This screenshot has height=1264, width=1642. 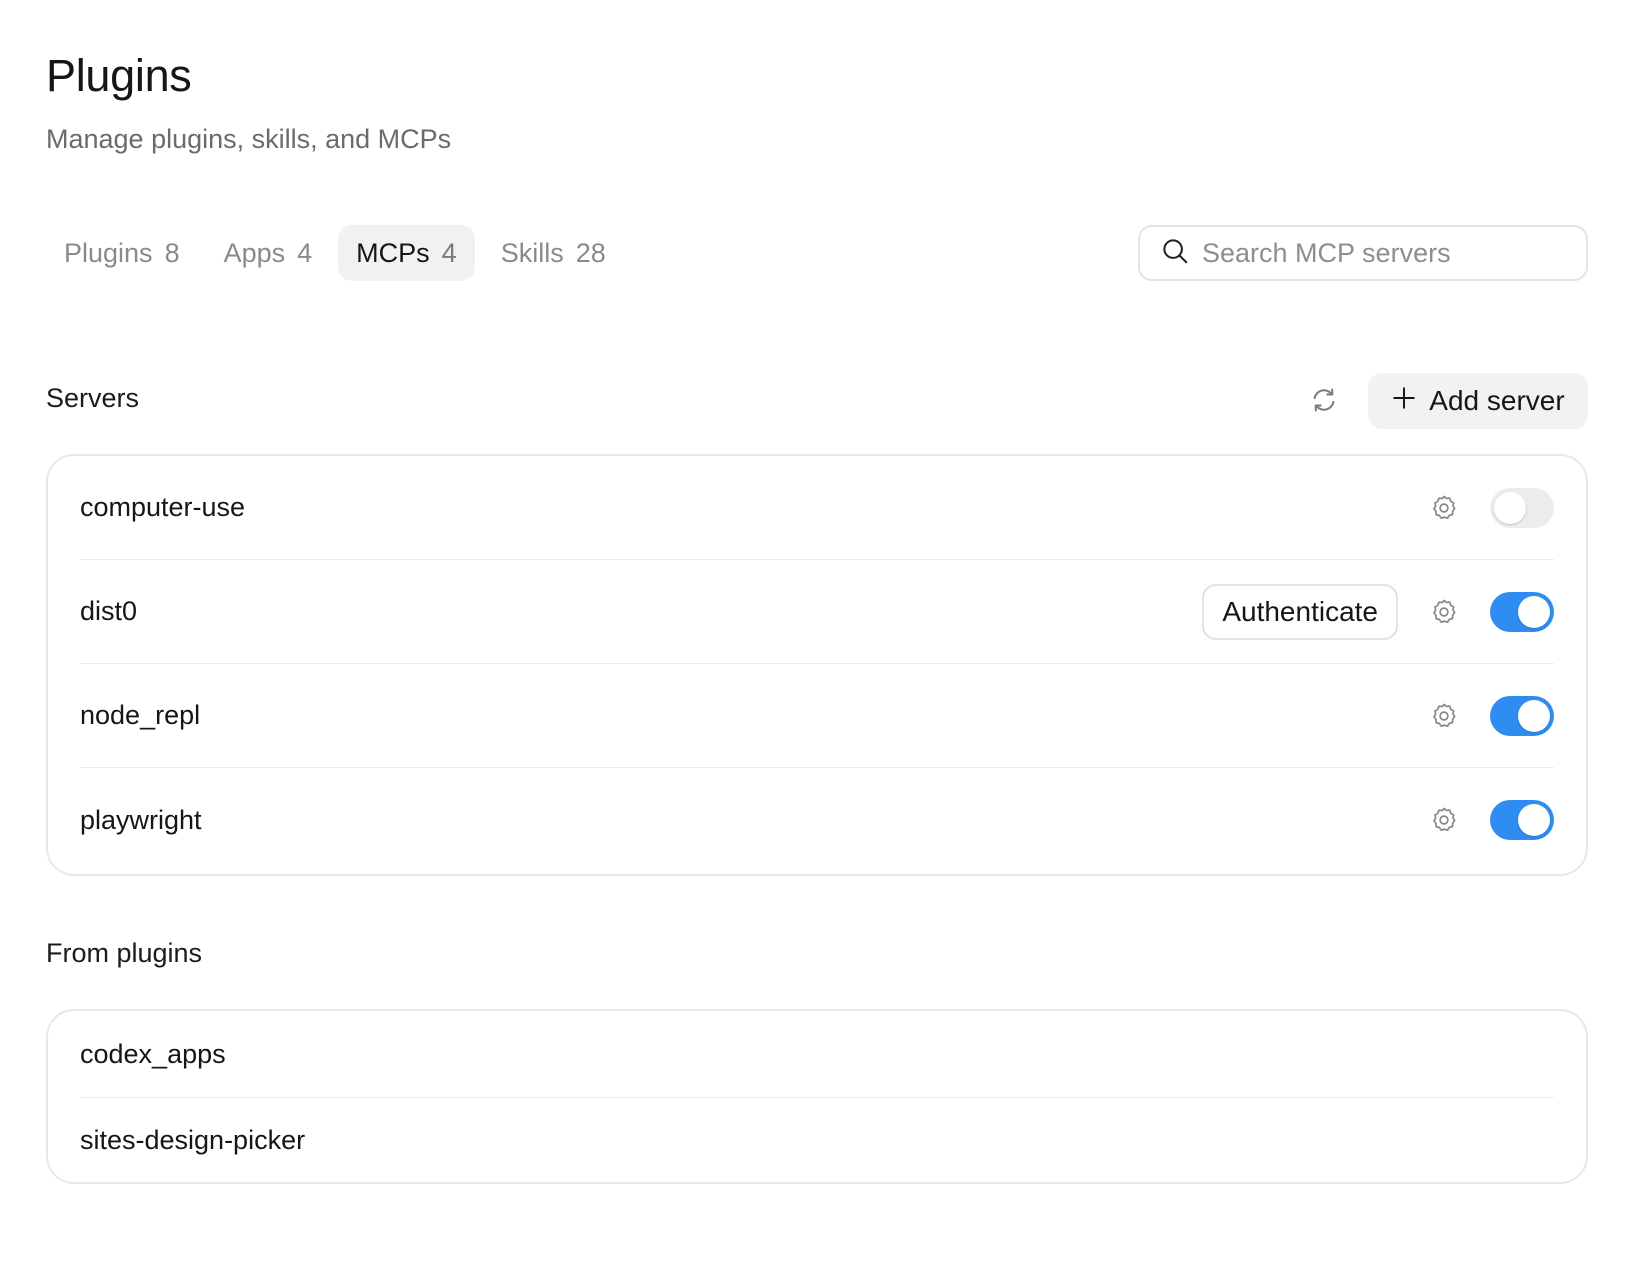 I want to click on plugins-section-title: From plugins, so click(x=124, y=953).